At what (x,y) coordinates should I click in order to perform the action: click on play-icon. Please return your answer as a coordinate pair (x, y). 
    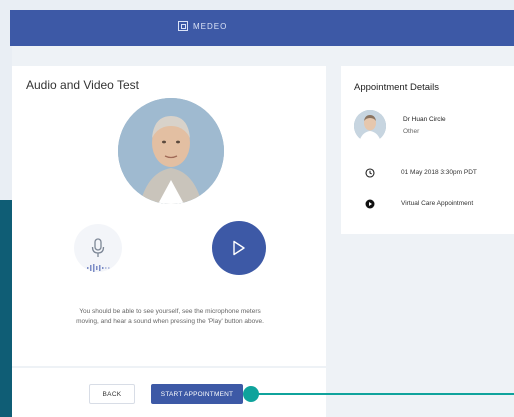
    Looking at the image, I should click on (239, 248).